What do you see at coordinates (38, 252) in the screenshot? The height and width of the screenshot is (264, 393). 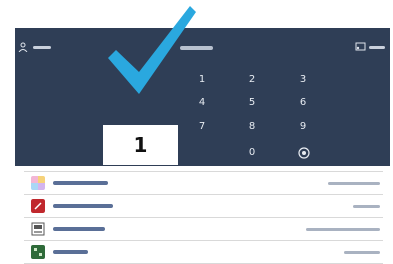 I see `green-app-icon` at bounding box center [38, 252].